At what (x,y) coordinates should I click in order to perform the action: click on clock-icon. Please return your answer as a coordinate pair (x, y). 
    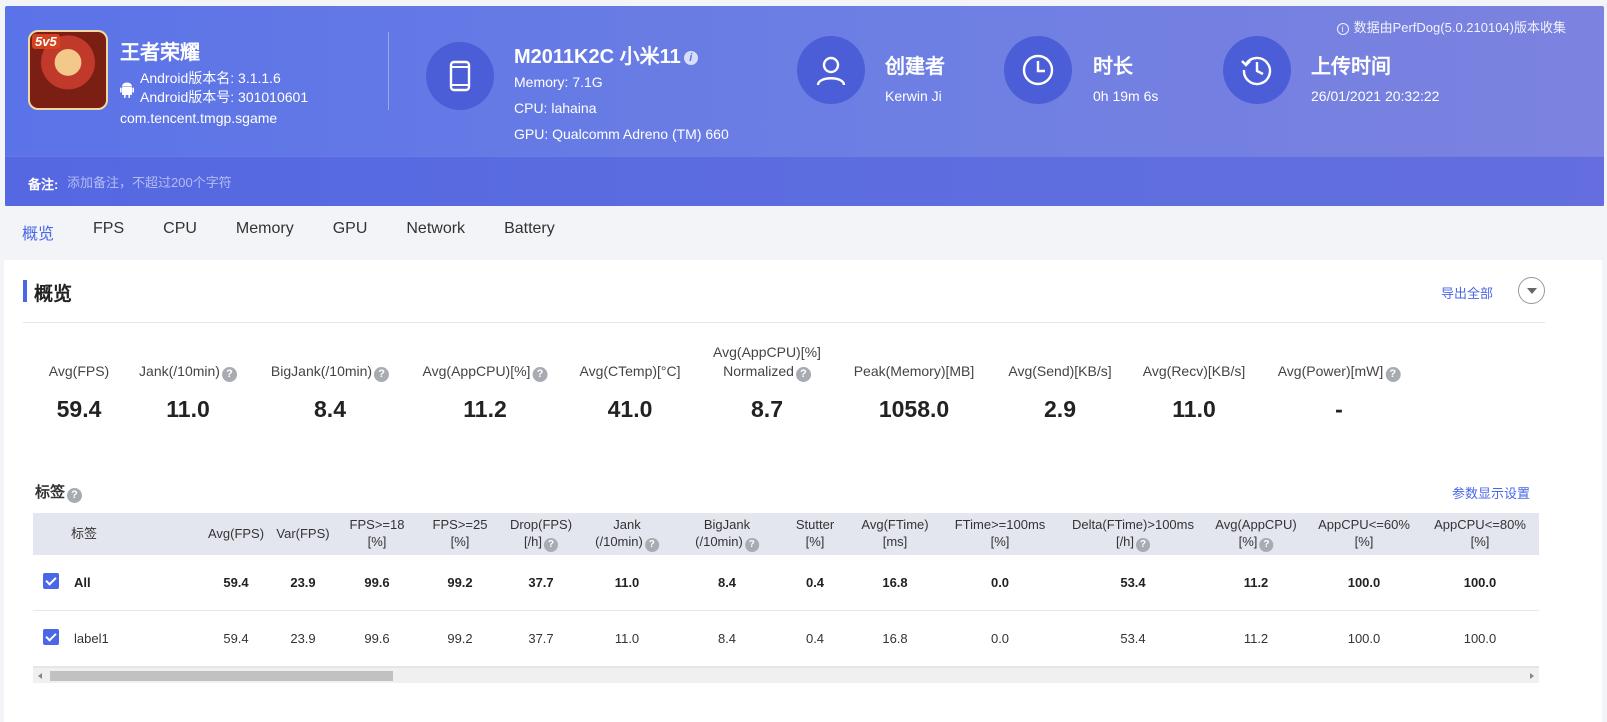
    Looking at the image, I should click on (1038, 70).